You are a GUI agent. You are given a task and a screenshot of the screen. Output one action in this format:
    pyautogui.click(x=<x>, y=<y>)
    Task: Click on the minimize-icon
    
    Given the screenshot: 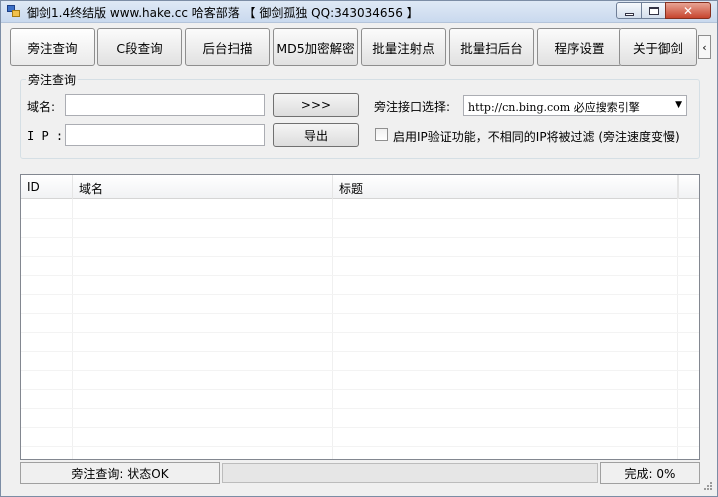 What is the action you would take?
    pyautogui.click(x=629, y=14)
    